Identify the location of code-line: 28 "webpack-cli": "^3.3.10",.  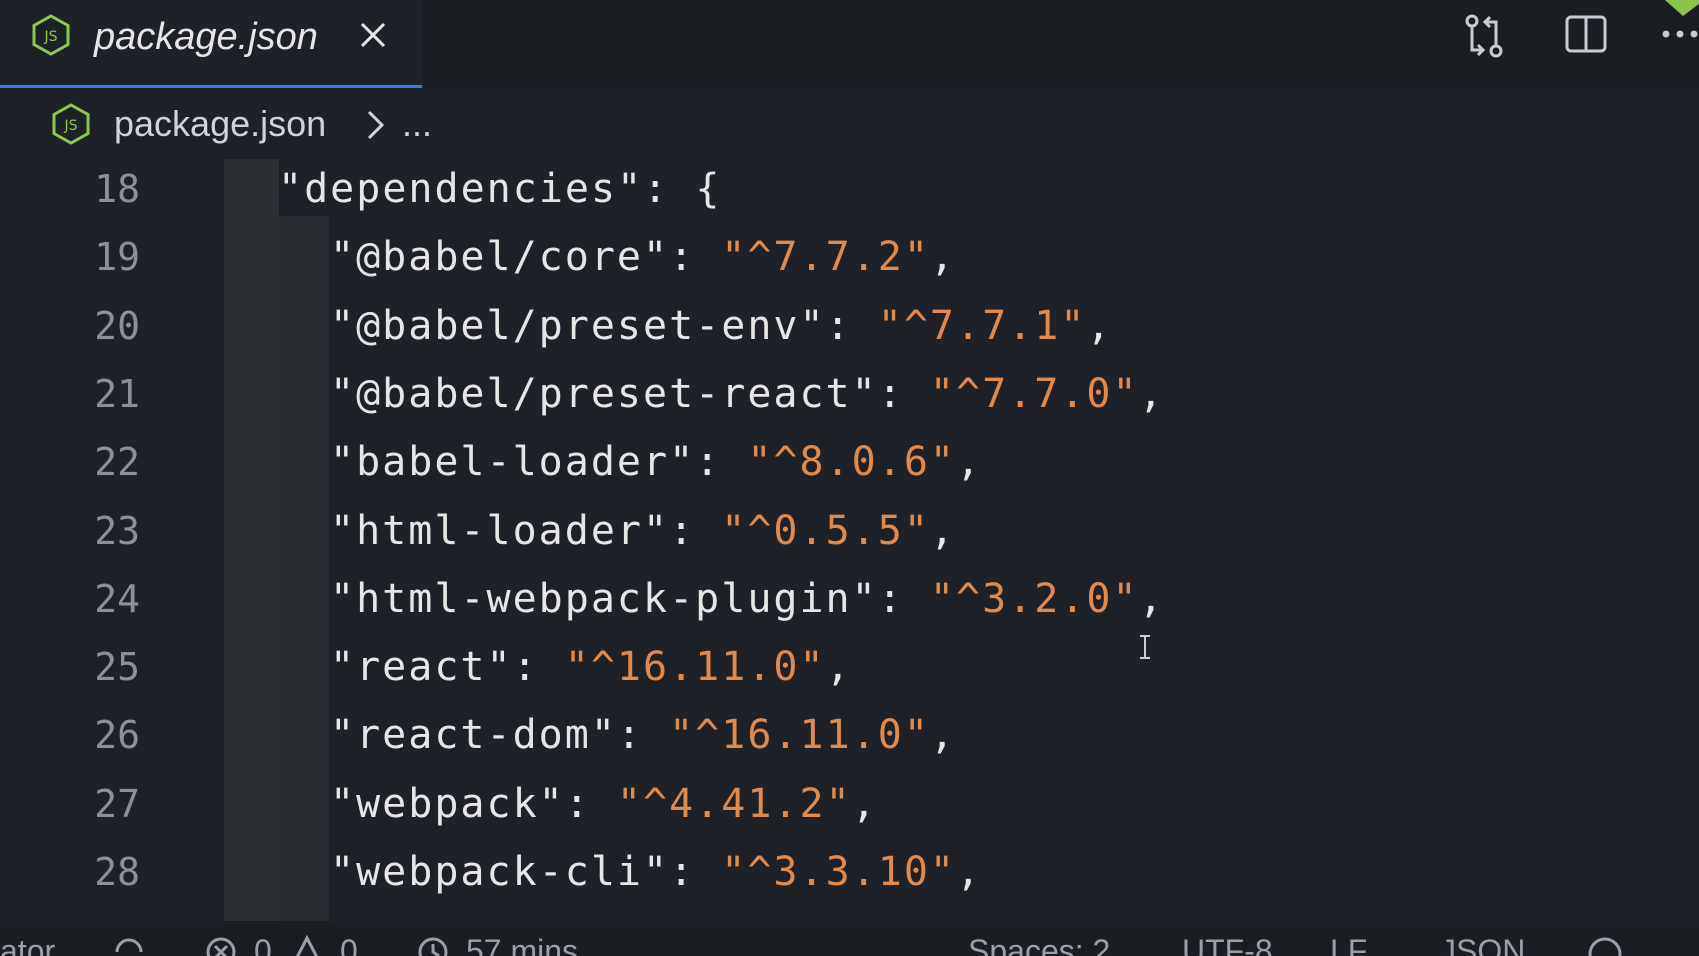
(849, 872).